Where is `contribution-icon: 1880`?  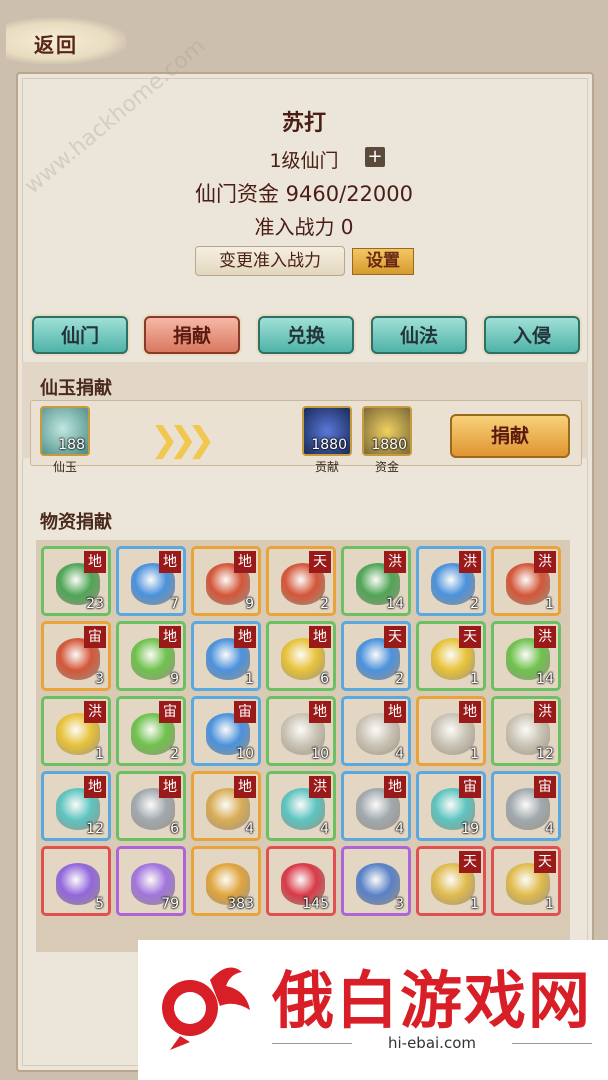
contribution-icon: 1880 is located at coordinates (327, 431).